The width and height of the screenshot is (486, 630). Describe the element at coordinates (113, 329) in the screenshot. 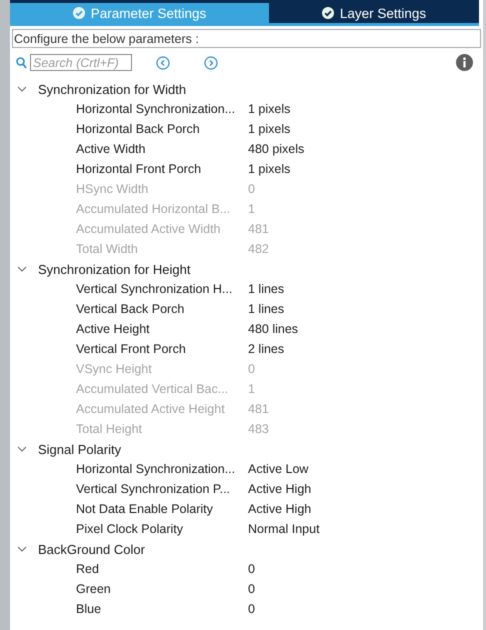

I see `parameter-name: Active Height` at that location.